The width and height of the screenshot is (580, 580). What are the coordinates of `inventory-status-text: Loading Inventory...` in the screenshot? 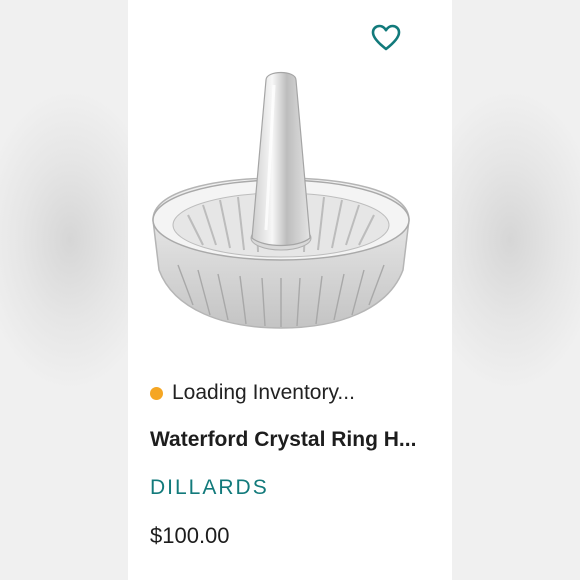 It's located at (263, 392).